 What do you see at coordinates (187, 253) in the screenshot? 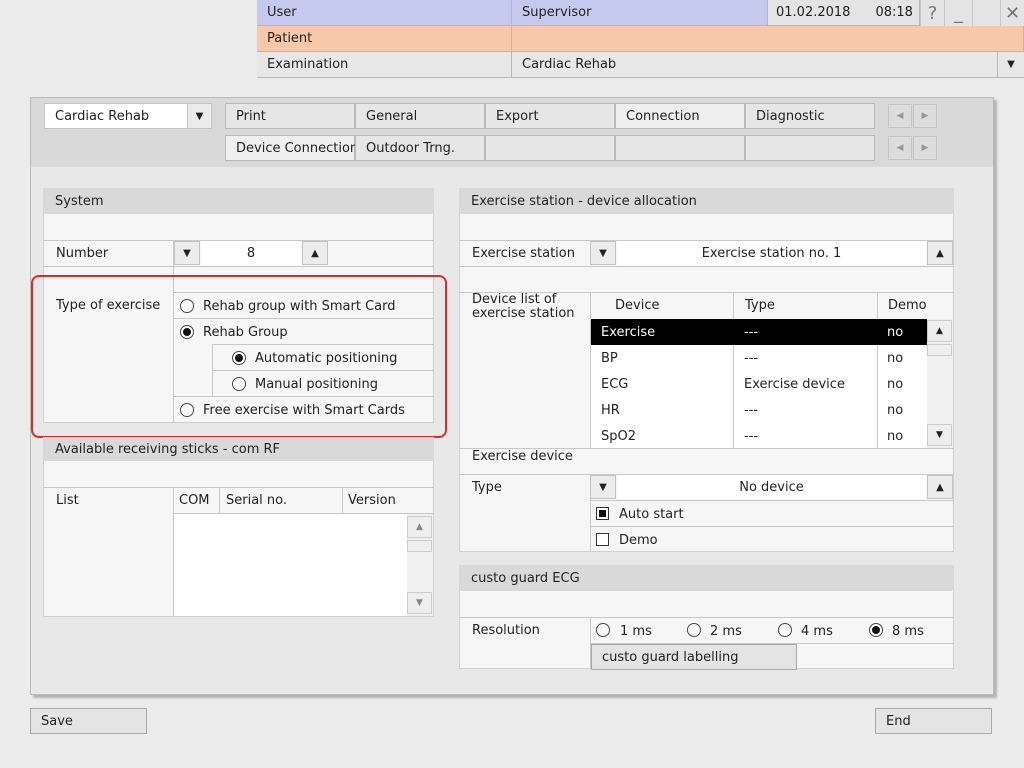
I see `number-down-icon: ▼` at bounding box center [187, 253].